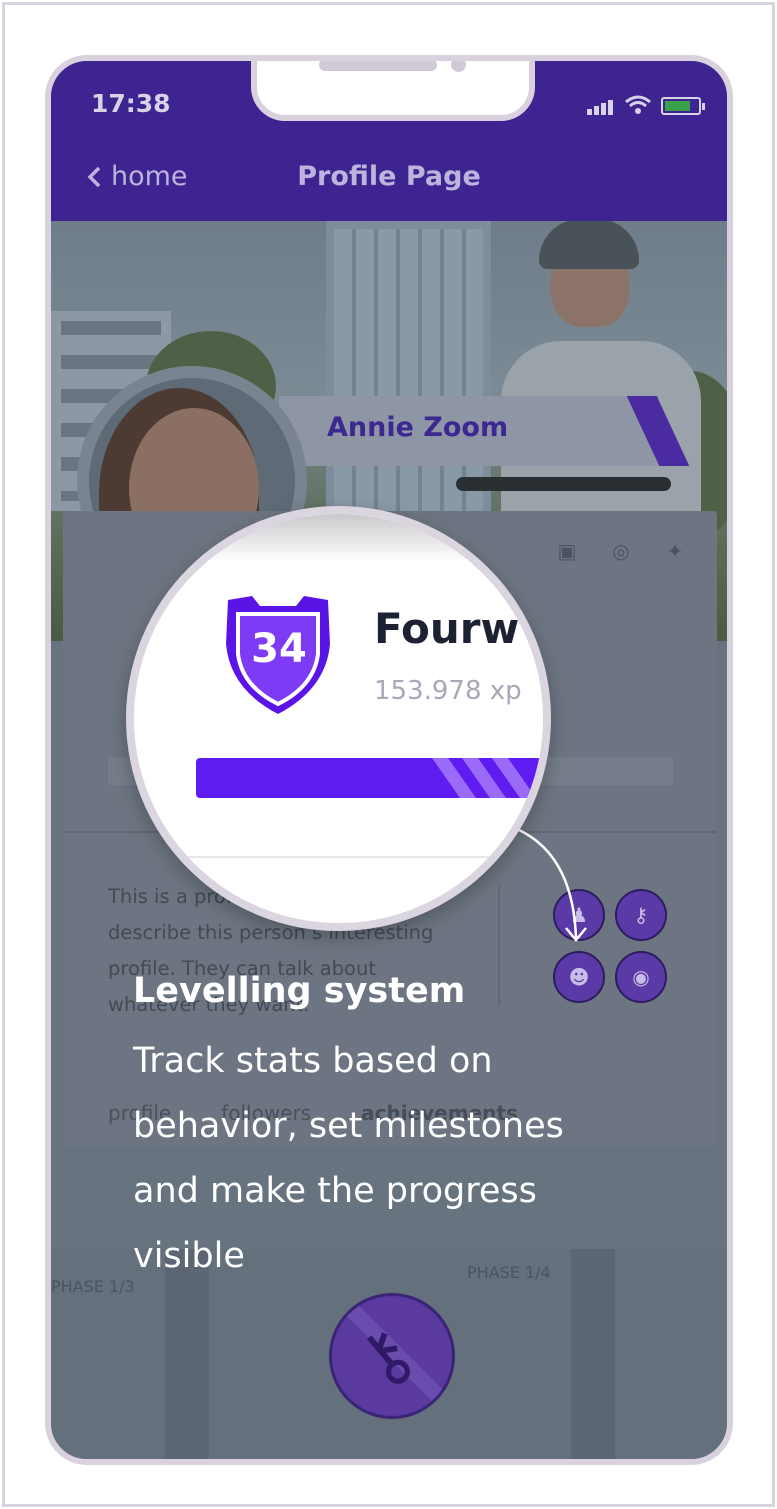  What do you see at coordinates (567, 551) in the screenshot?
I see `twitch-icon: ▣` at bounding box center [567, 551].